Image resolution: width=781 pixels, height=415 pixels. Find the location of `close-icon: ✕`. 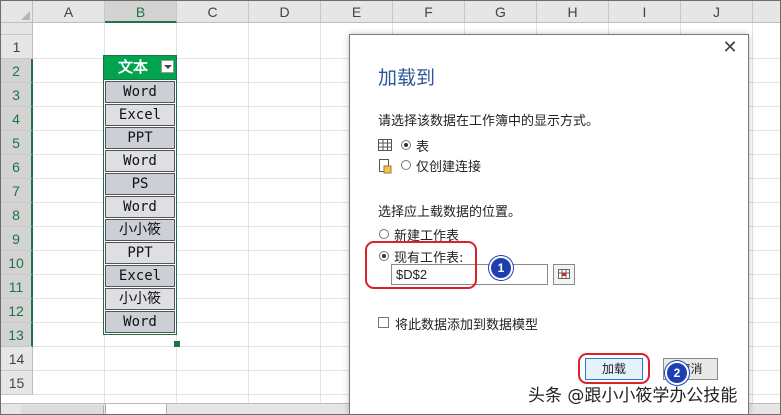

close-icon: ✕ is located at coordinates (730, 48).